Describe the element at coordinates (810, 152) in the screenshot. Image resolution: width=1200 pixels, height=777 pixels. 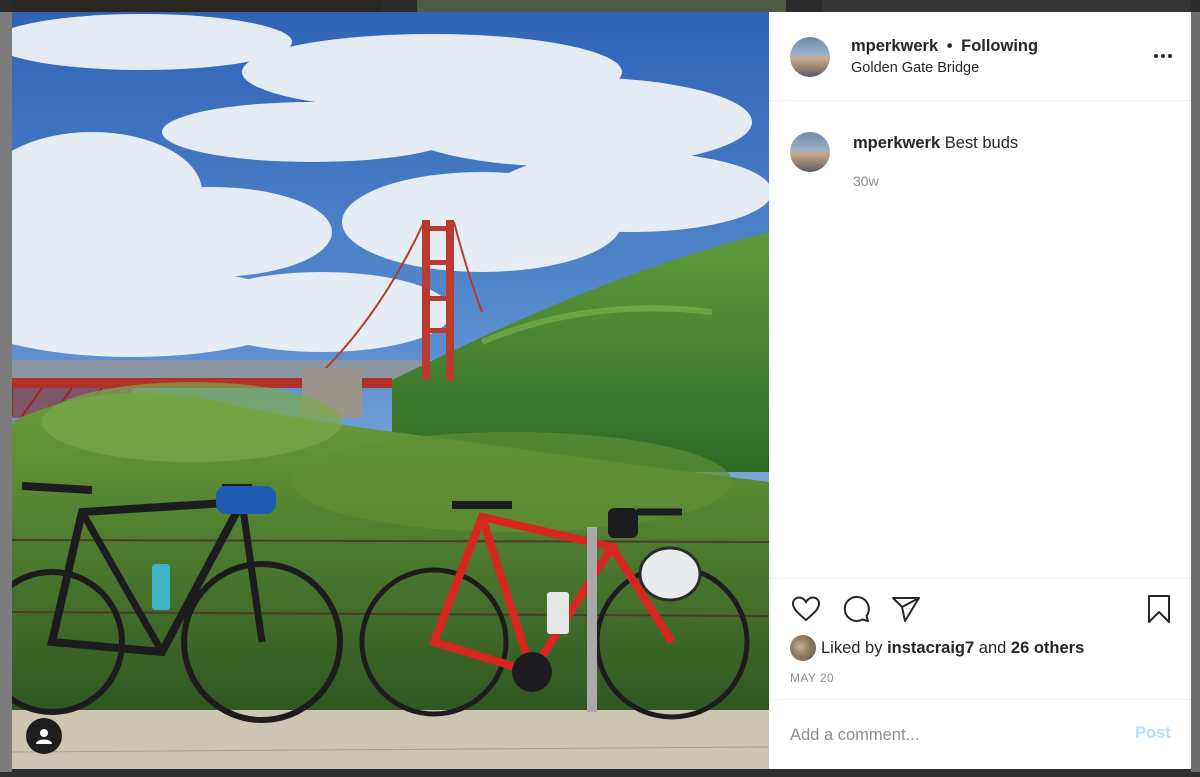
I see `caption-author-avatar` at that location.